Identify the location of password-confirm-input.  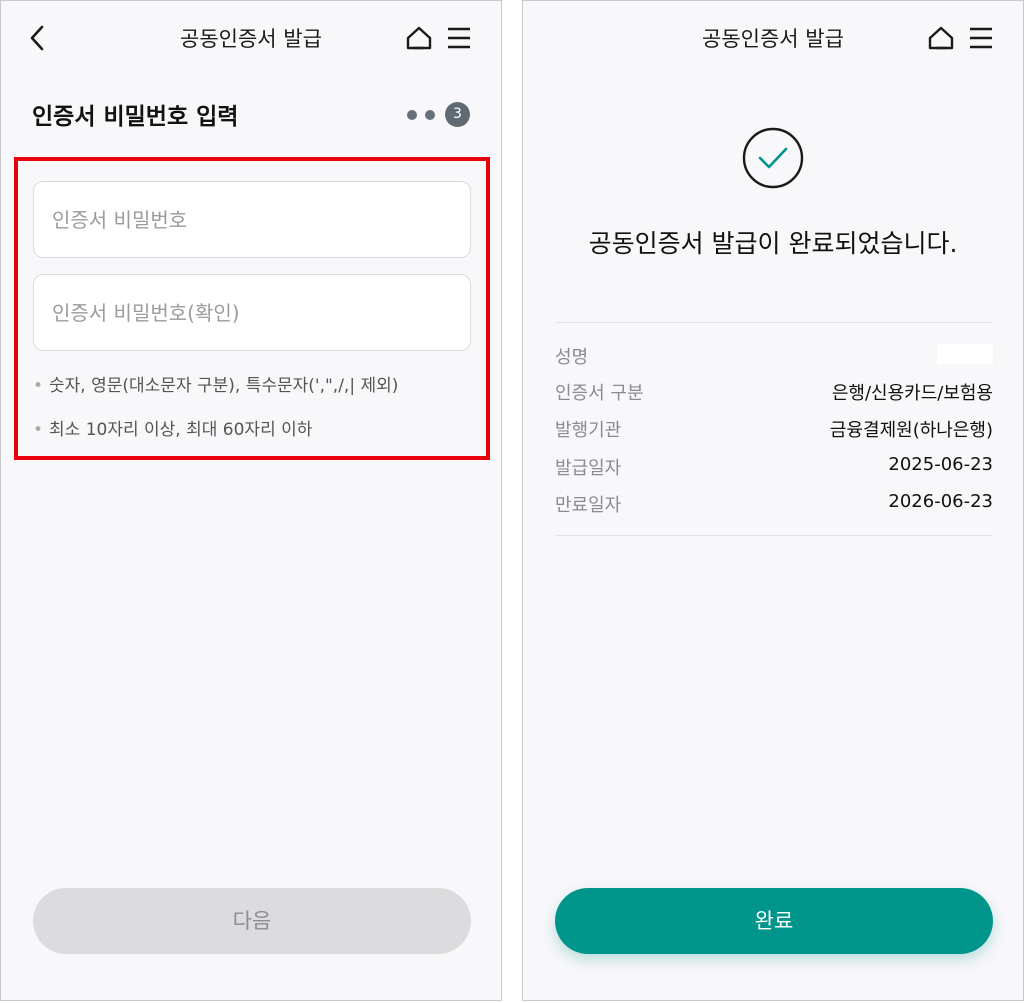
(252, 312).